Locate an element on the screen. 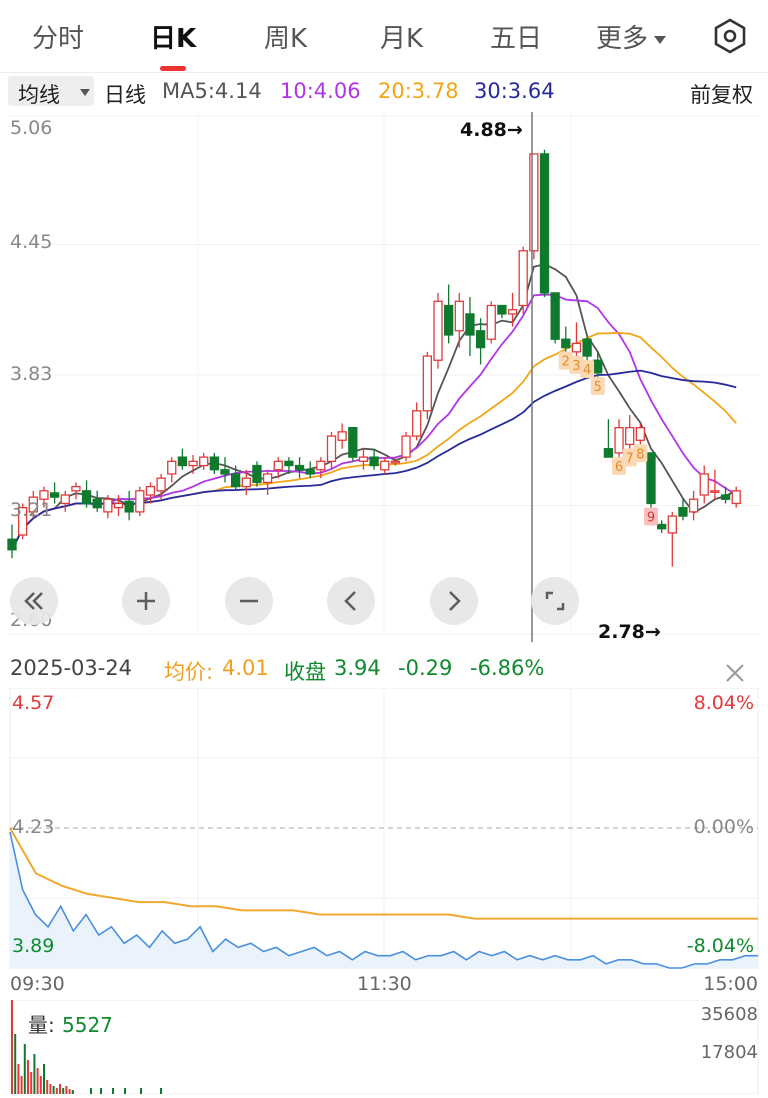 This screenshot has width=768, height=1098. fullscreen-button is located at coordinates (555, 601).